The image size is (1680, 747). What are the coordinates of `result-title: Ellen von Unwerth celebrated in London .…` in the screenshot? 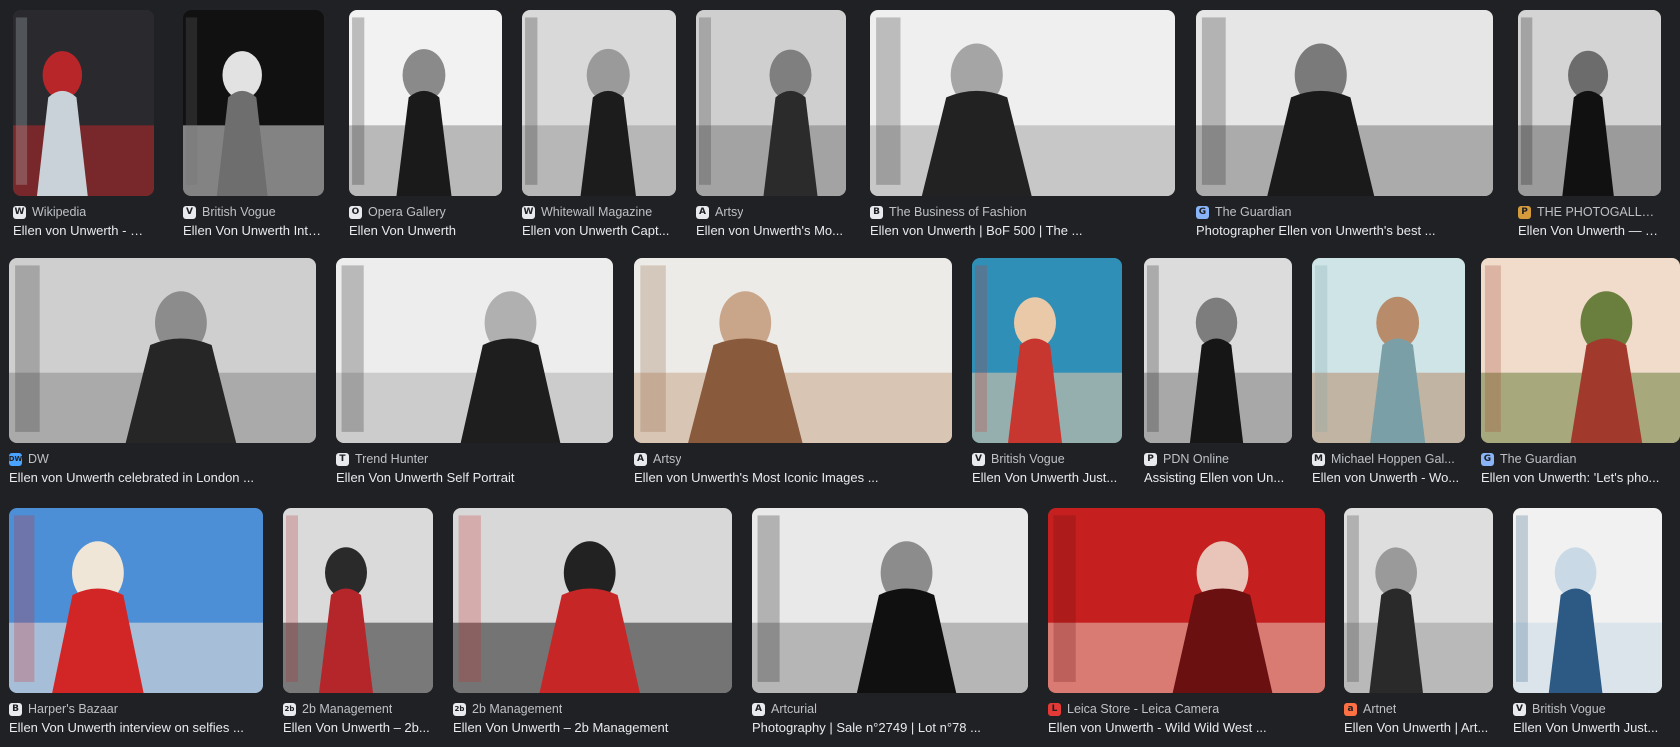 It's located at (162, 479).